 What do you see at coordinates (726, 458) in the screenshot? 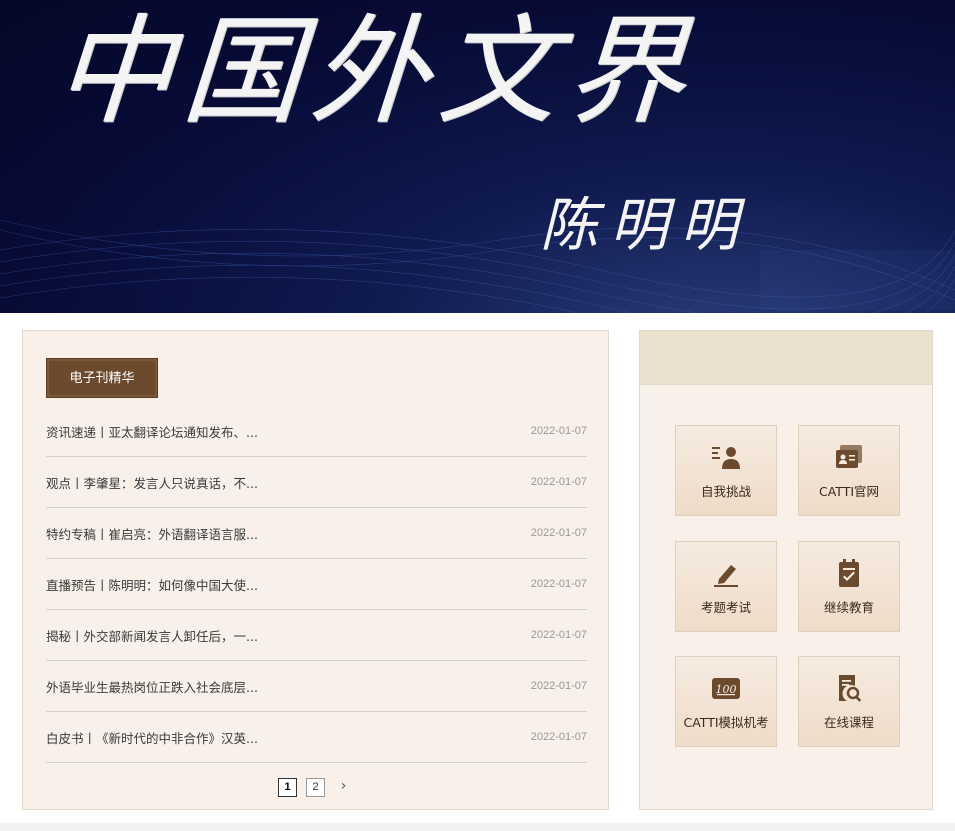
I see `self-challenge-icon` at bounding box center [726, 458].